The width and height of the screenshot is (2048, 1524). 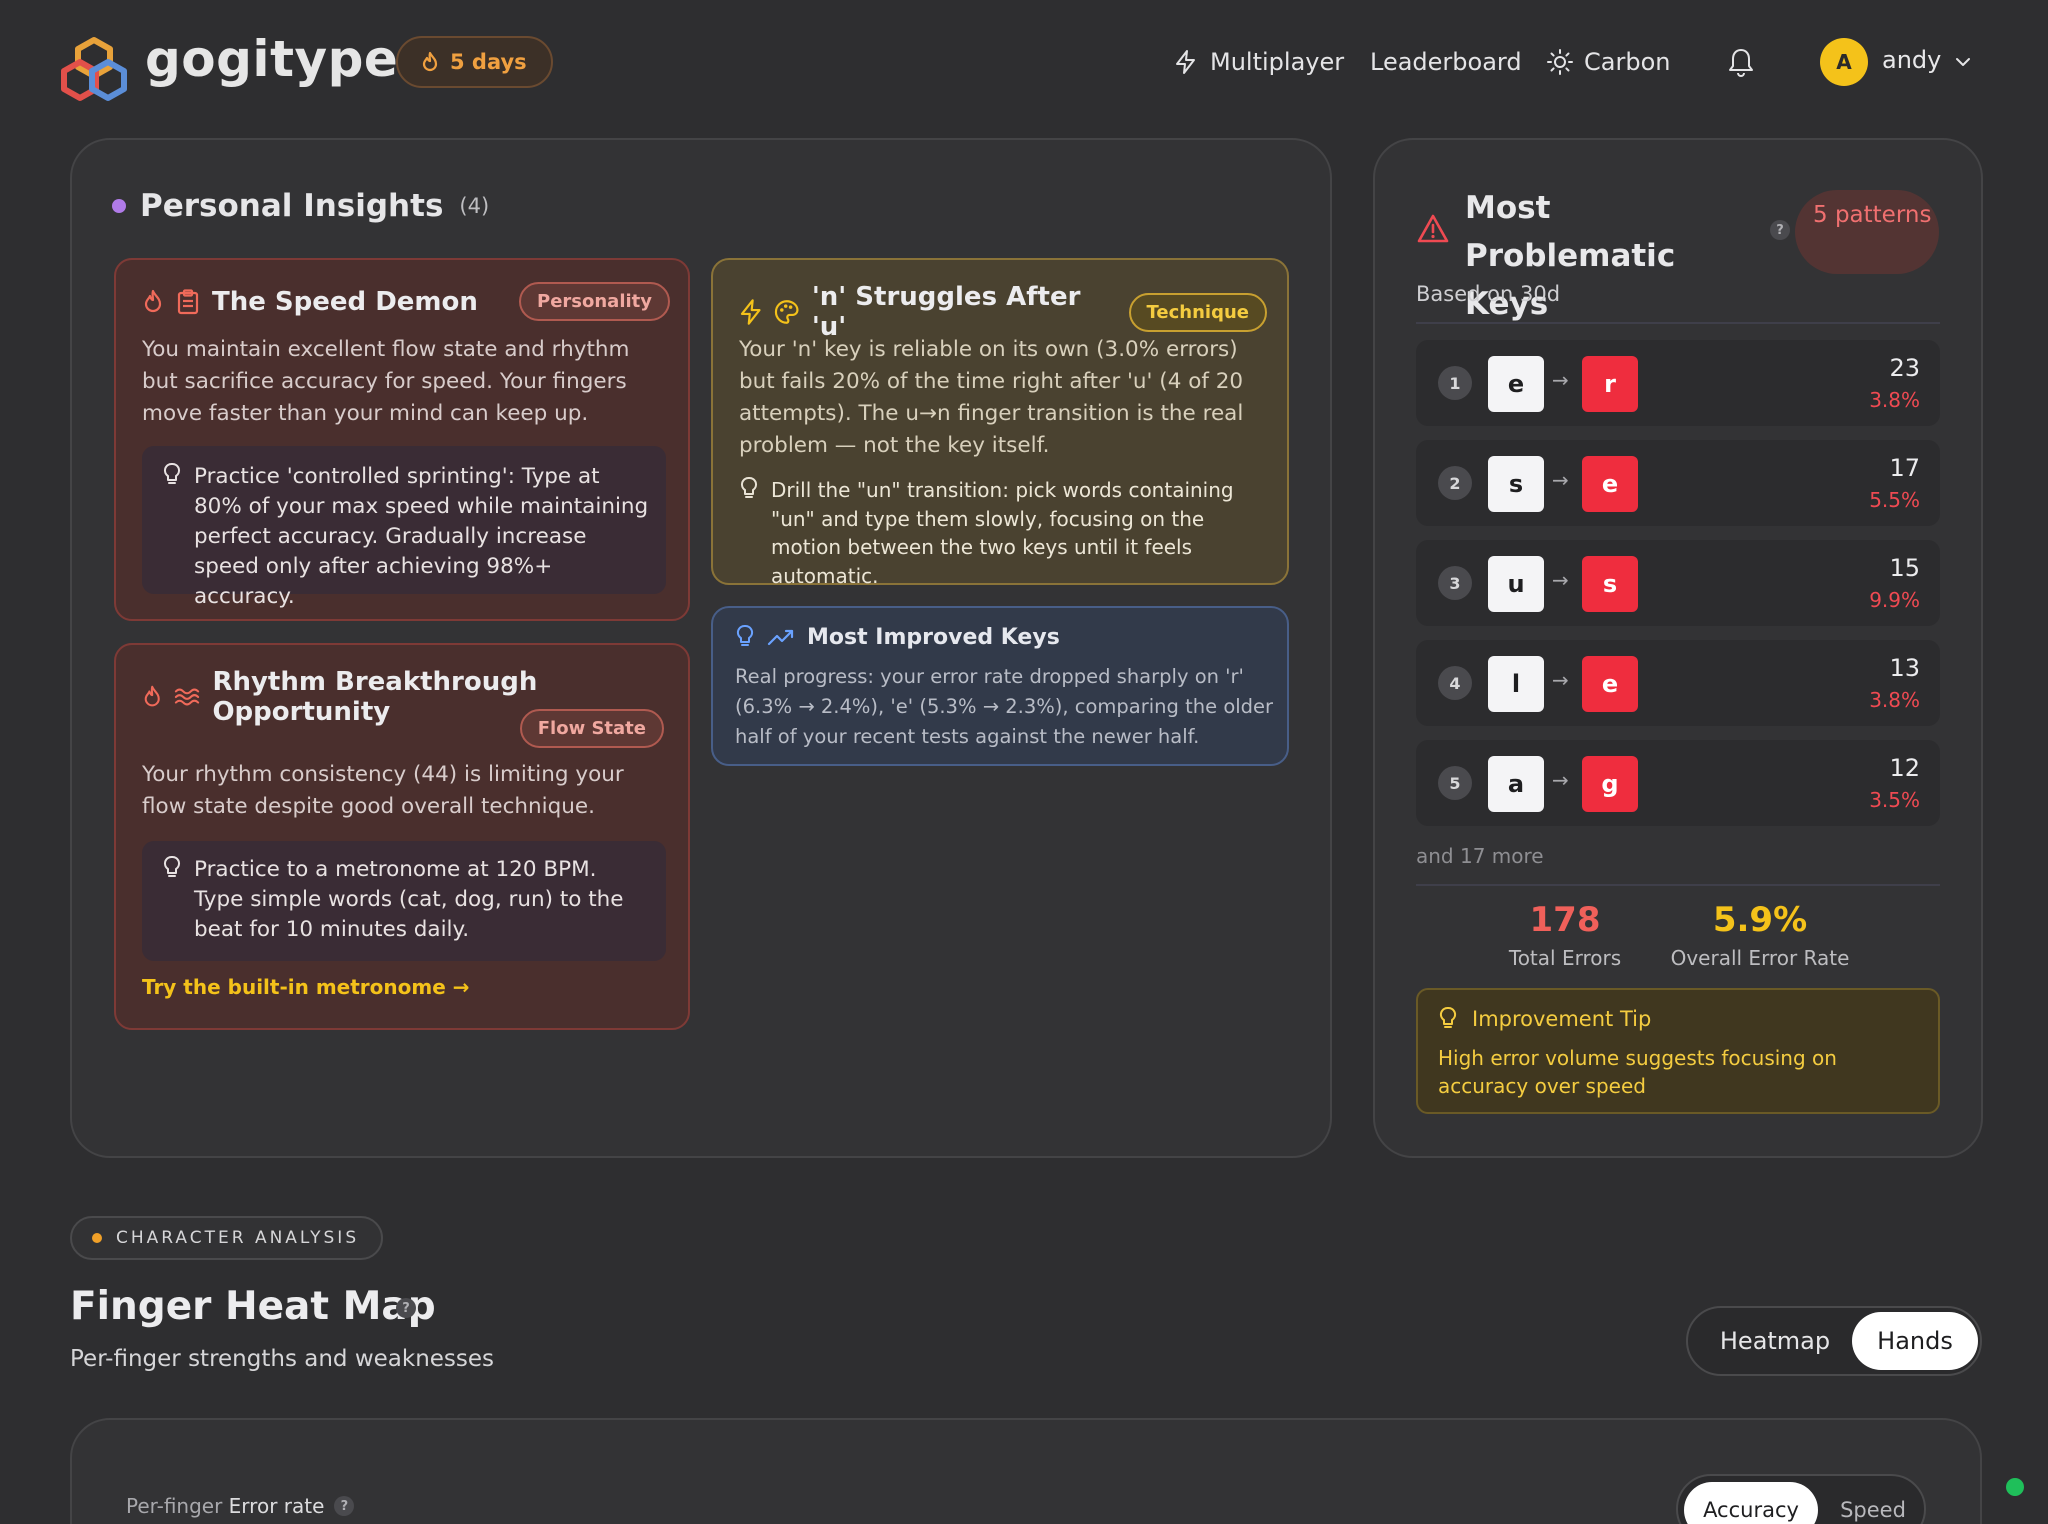 I want to click on metric-option-speed: Speed, so click(x=1873, y=1503).